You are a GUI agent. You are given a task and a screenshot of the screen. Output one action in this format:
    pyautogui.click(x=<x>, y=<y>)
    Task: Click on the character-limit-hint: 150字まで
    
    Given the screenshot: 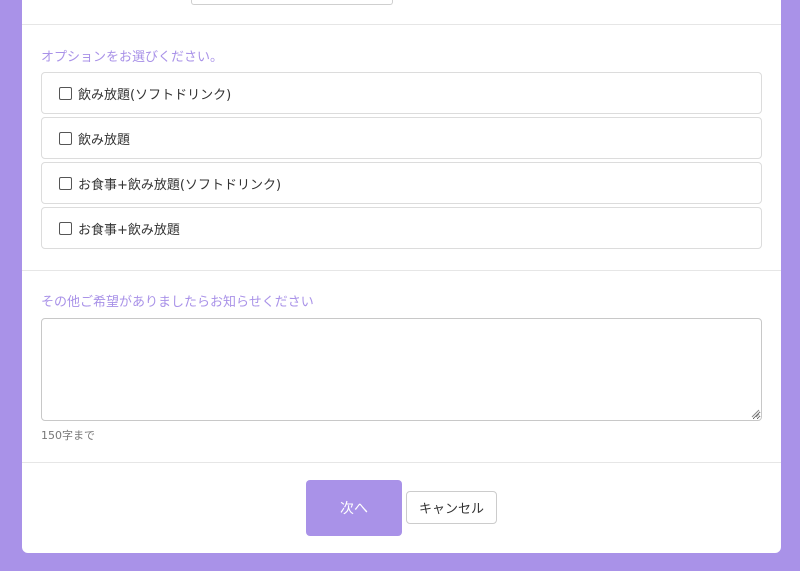 What is the action you would take?
    pyautogui.click(x=68, y=435)
    